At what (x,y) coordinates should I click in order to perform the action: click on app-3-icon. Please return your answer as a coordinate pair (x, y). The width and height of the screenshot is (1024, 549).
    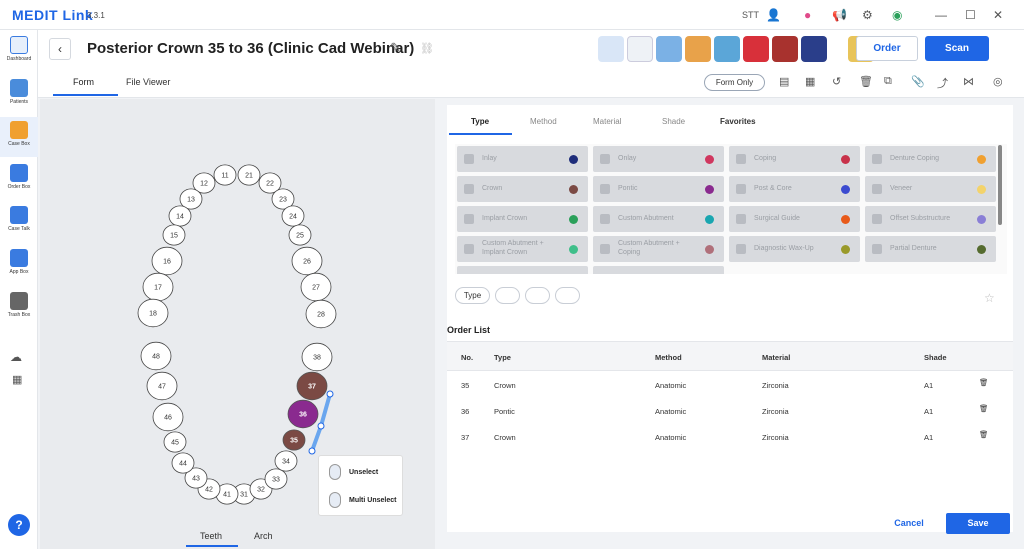
    Looking at the image, I should click on (669, 49).